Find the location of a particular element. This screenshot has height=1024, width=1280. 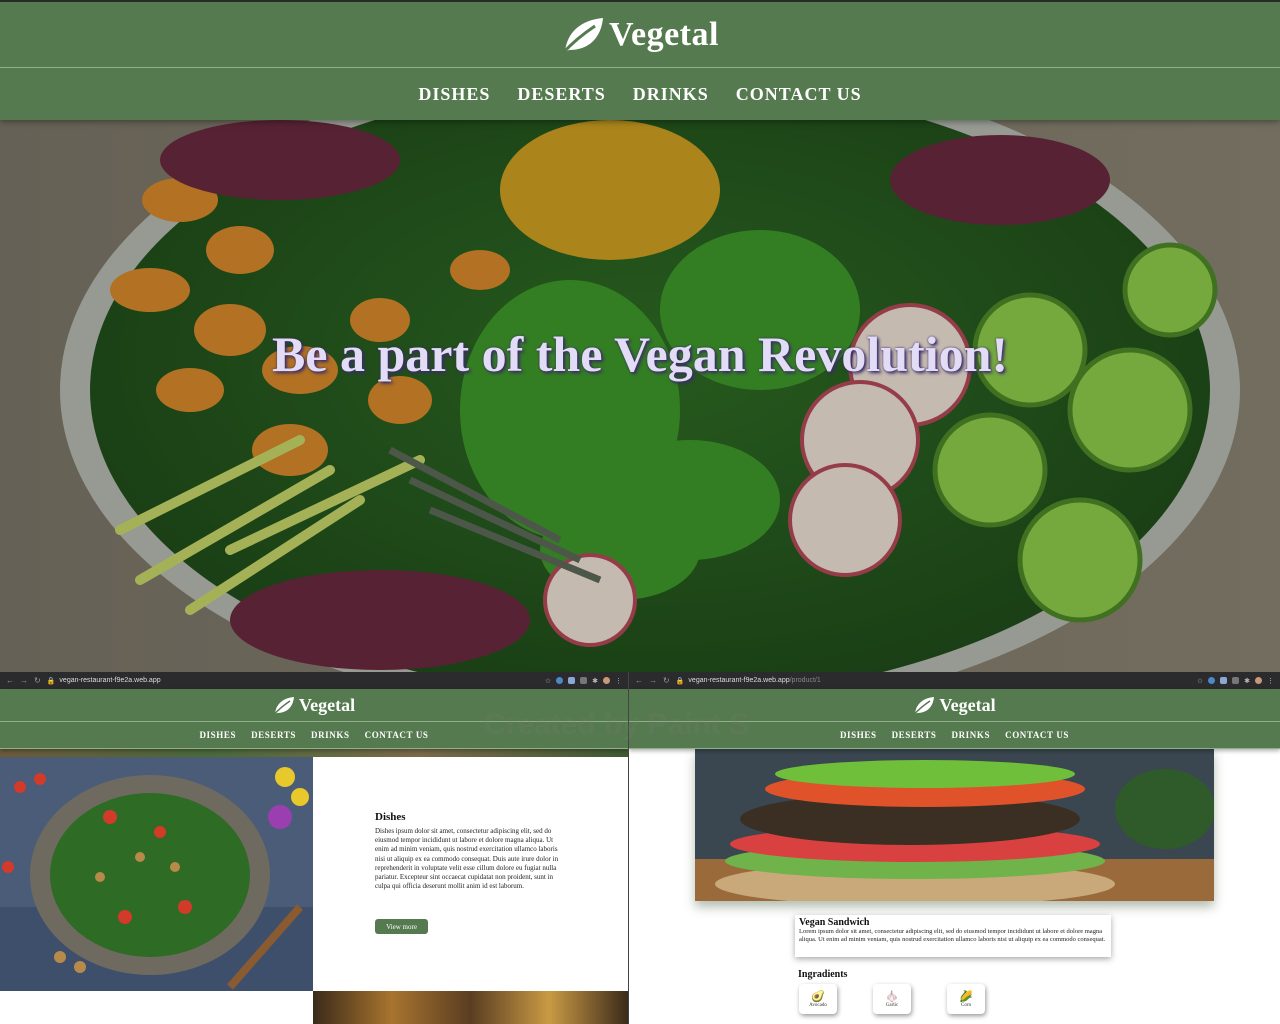

garlic-icon: 🧄 is located at coordinates (892, 996).